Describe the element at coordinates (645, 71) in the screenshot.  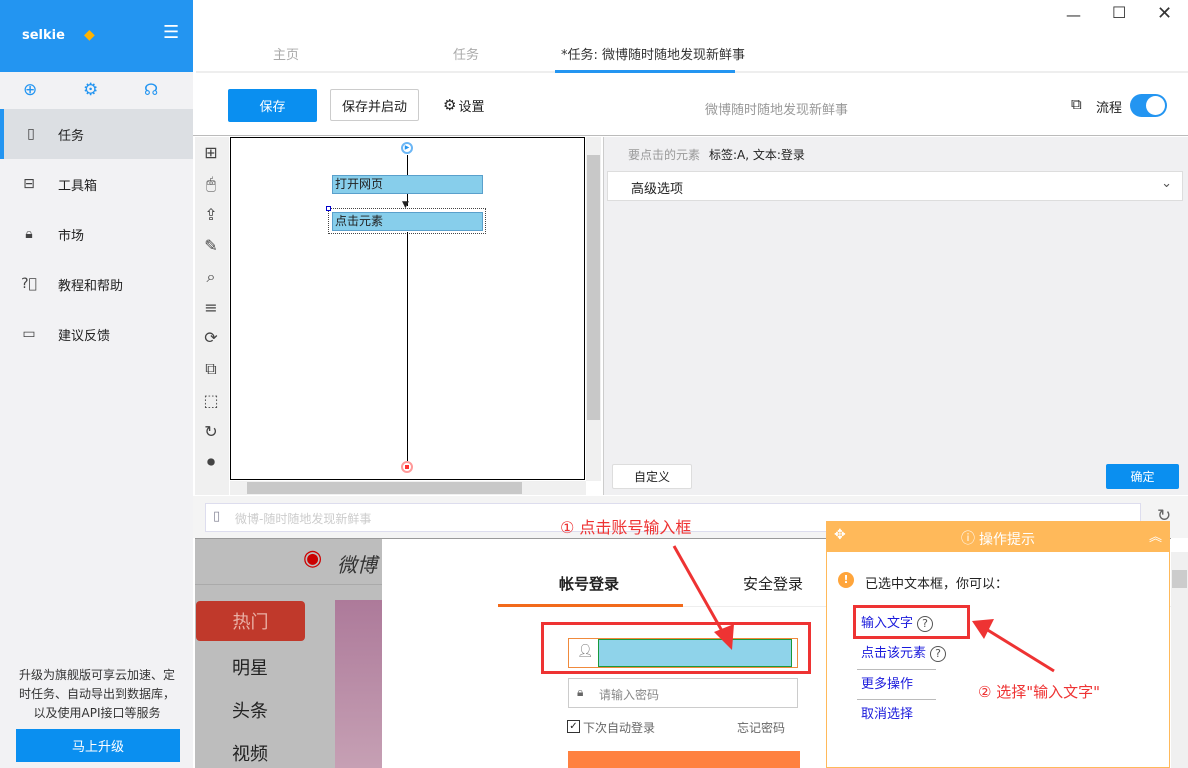
I see `active-tab-indicator` at that location.